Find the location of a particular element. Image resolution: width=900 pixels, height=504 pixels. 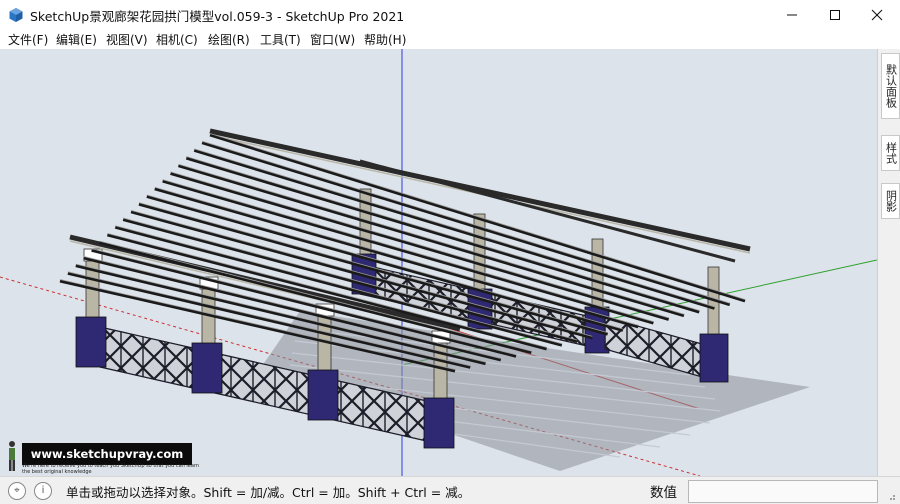

resize-grip-icon is located at coordinates (891, 496).